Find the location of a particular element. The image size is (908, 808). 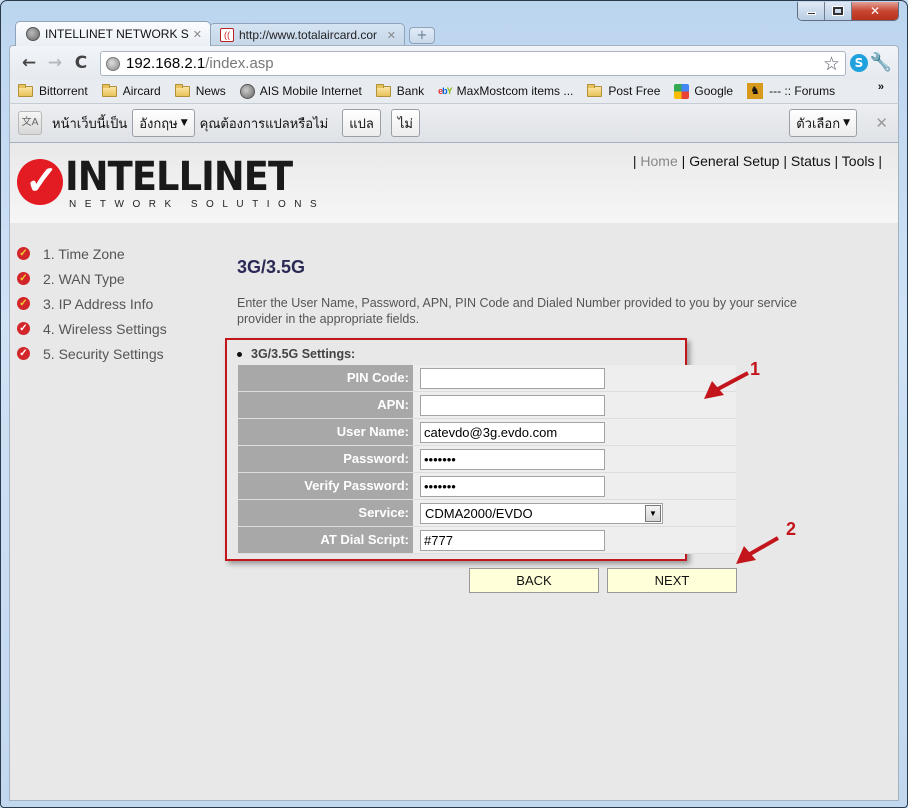

wizard-buttons: BACK NEXT is located at coordinates (607, 580).